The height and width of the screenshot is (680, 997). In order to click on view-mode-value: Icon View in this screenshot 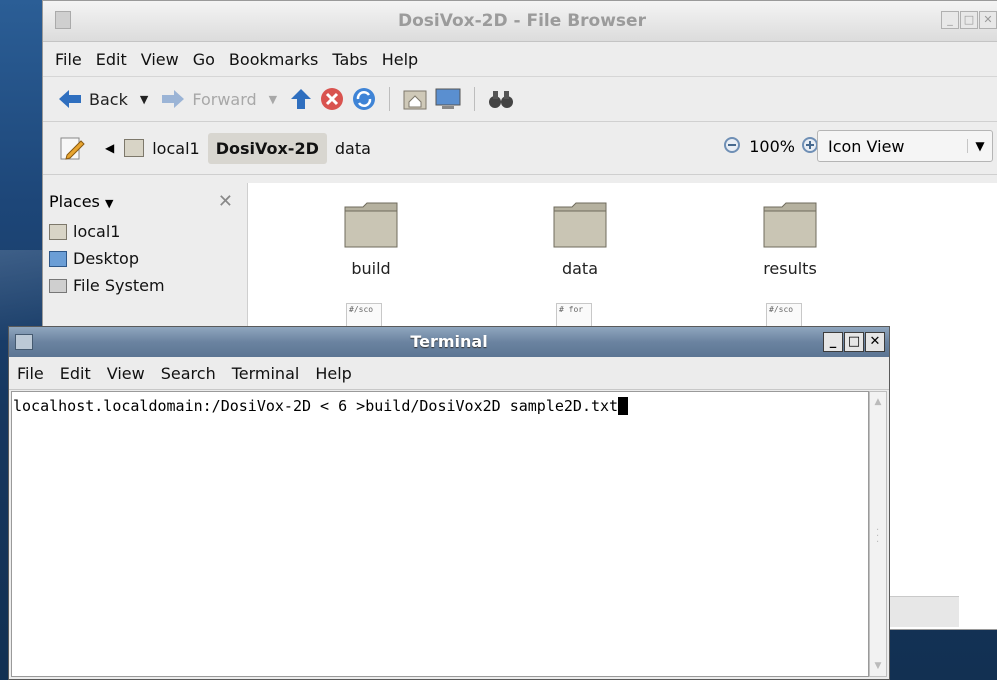, I will do `click(866, 146)`.